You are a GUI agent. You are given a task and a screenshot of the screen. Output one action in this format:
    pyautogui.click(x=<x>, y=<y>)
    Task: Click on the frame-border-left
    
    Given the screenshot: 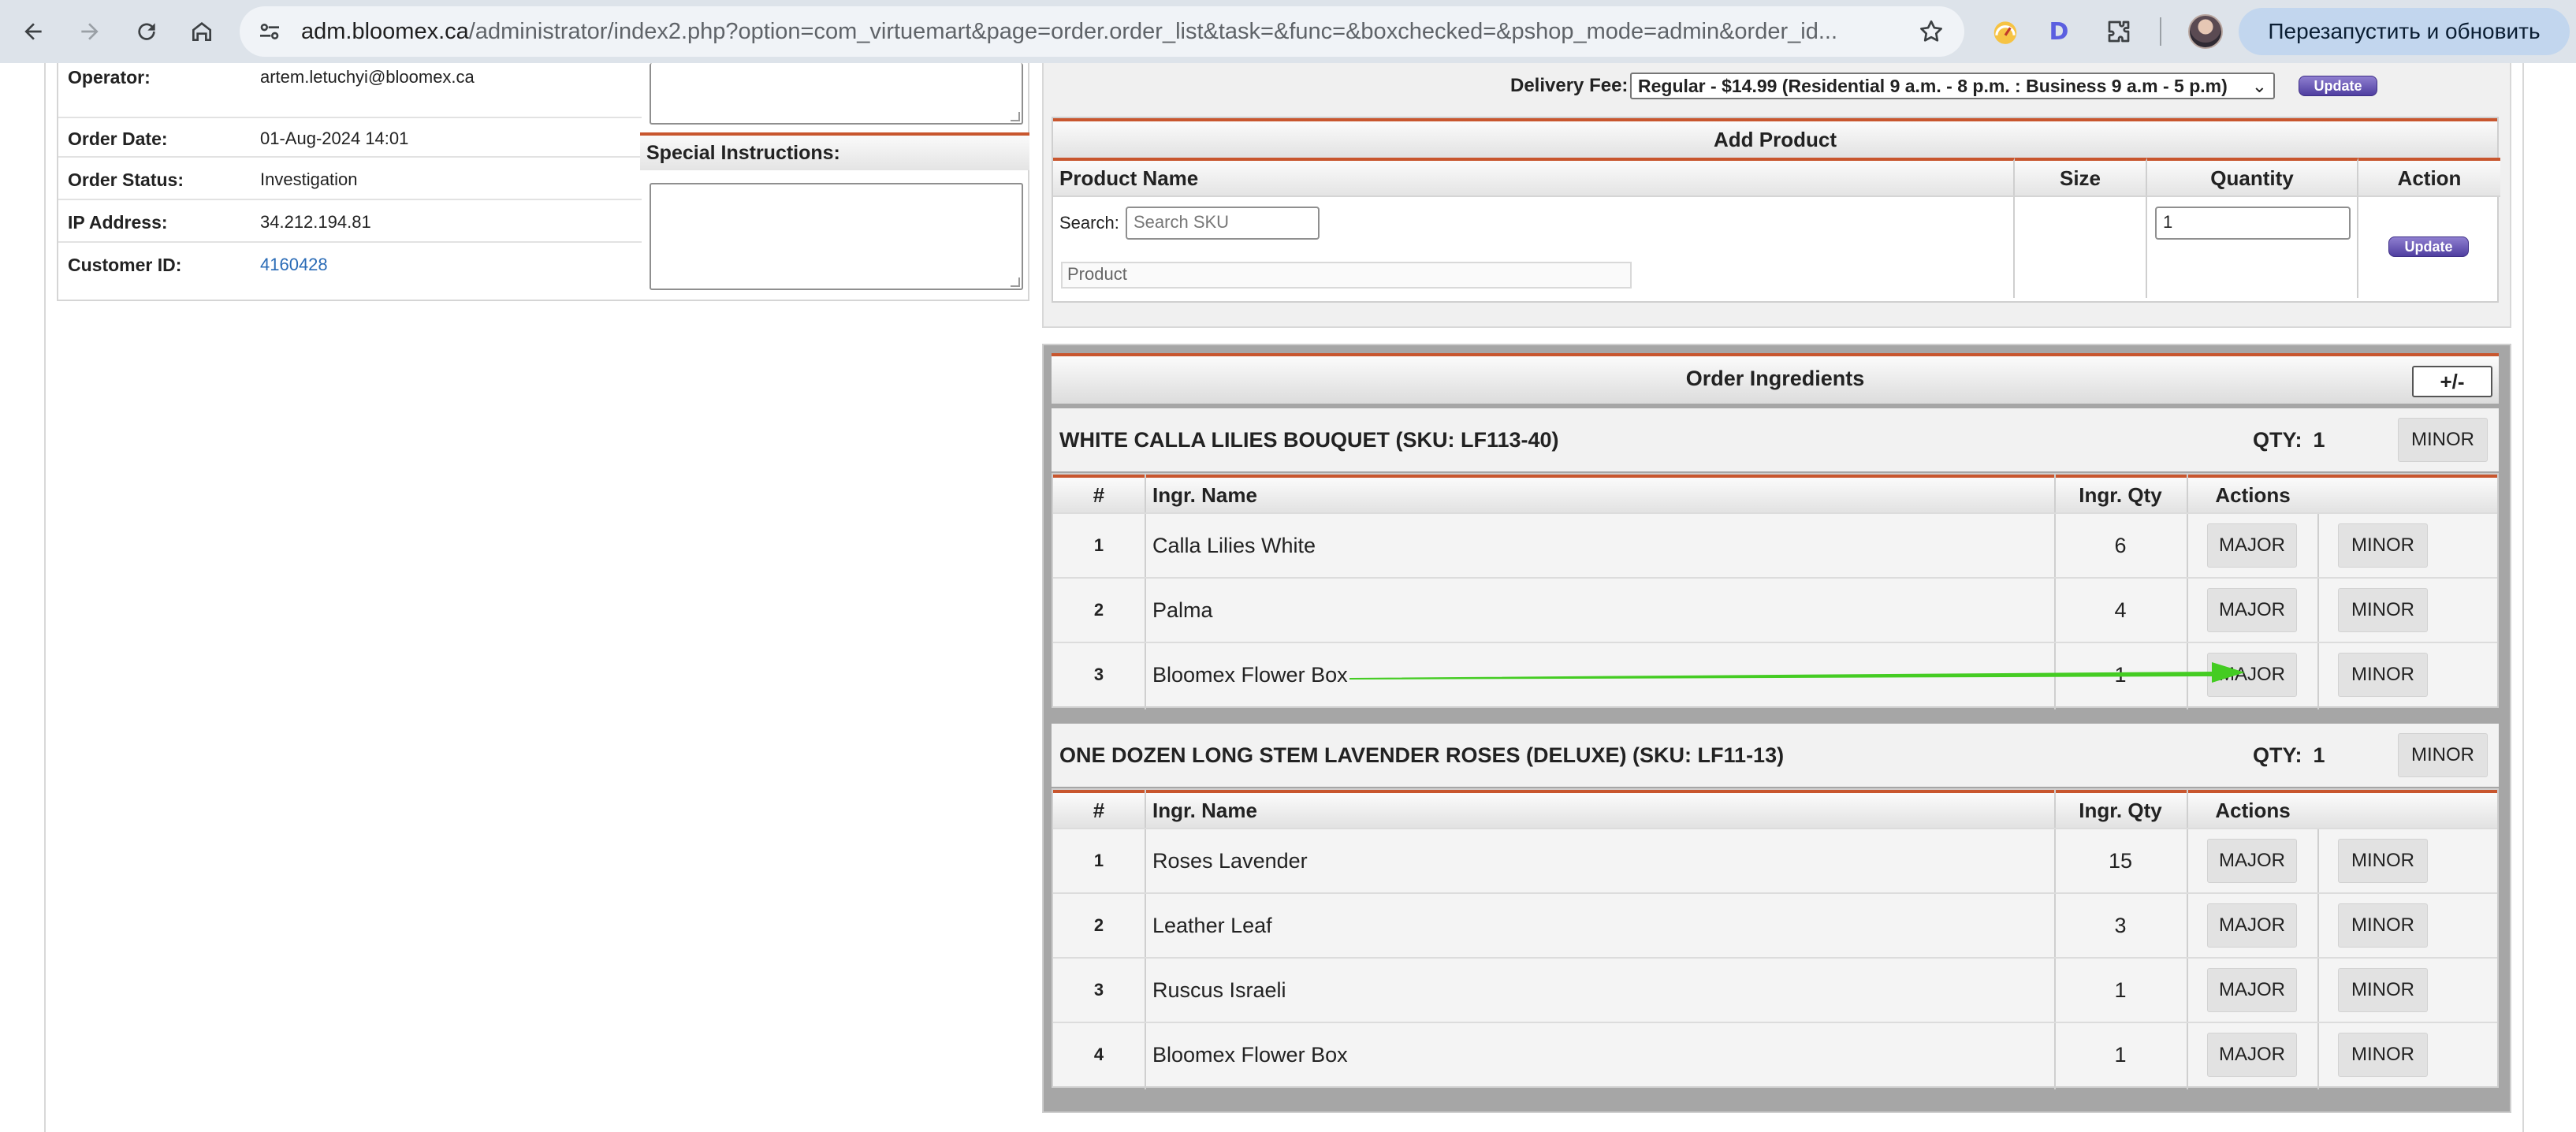 What is the action you would take?
    pyautogui.click(x=45, y=597)
    